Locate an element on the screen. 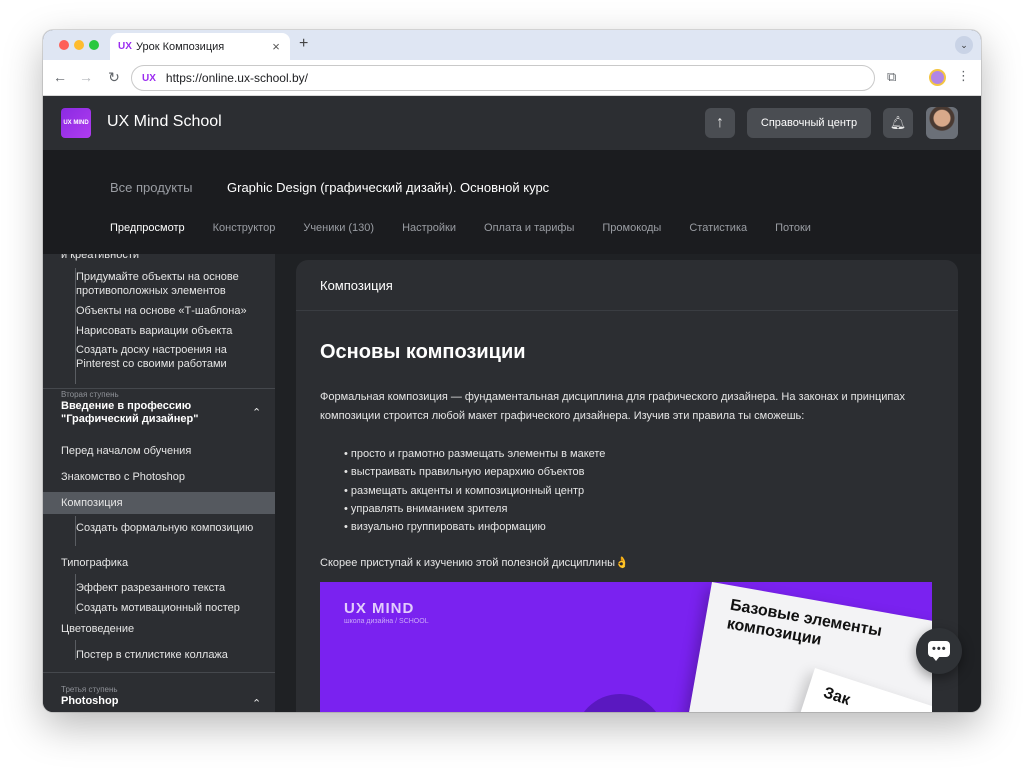  sidebar-cut-item: и креативности is located at coordinates (161, 258).